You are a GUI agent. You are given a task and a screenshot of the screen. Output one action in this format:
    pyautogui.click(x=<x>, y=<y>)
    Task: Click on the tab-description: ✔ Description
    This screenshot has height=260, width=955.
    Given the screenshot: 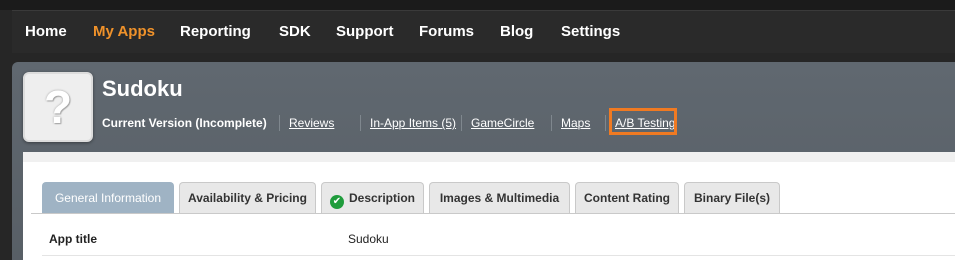 What is the action you would take?
    pyautogui.click(x=372, y=197)
    